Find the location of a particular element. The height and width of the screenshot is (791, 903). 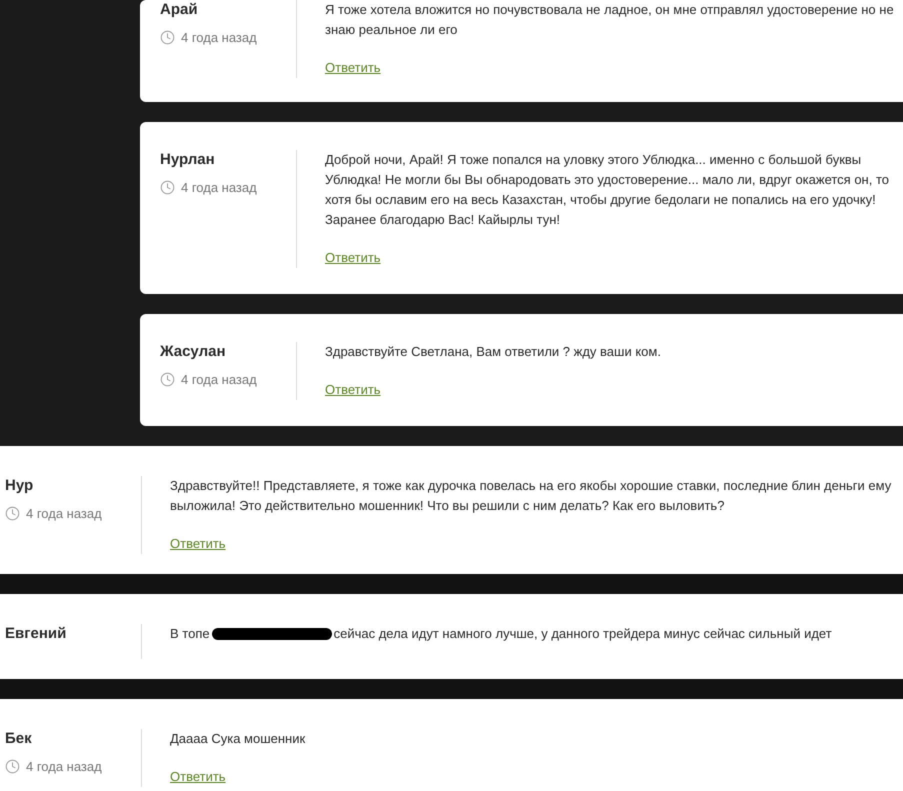

author-name: Евгений is located at coordinates (35, 634).